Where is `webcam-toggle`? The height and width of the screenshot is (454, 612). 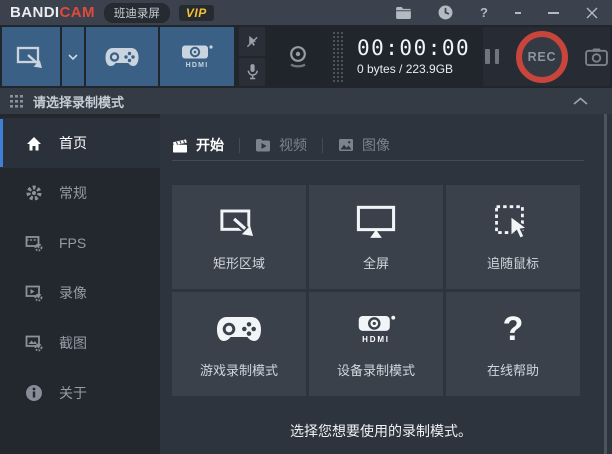 webcam-toggle is located at coordinates (298, 56).